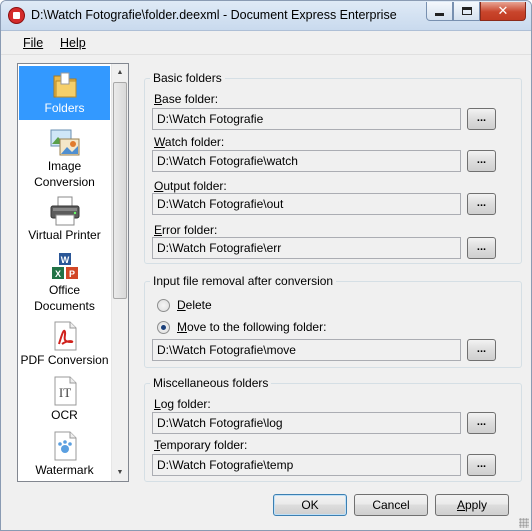  I want to click on category-pdf-conversion-label: PDF Conversion, so click(64, 360).